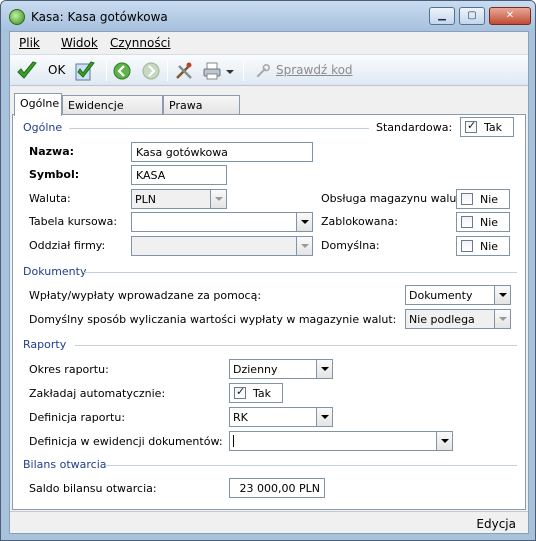 This screenshot has height=541, width=536. What do you see at coordinates (57, 70) in the screenshot?
I see `ok-label: OK` at bounding box center [57, 70].